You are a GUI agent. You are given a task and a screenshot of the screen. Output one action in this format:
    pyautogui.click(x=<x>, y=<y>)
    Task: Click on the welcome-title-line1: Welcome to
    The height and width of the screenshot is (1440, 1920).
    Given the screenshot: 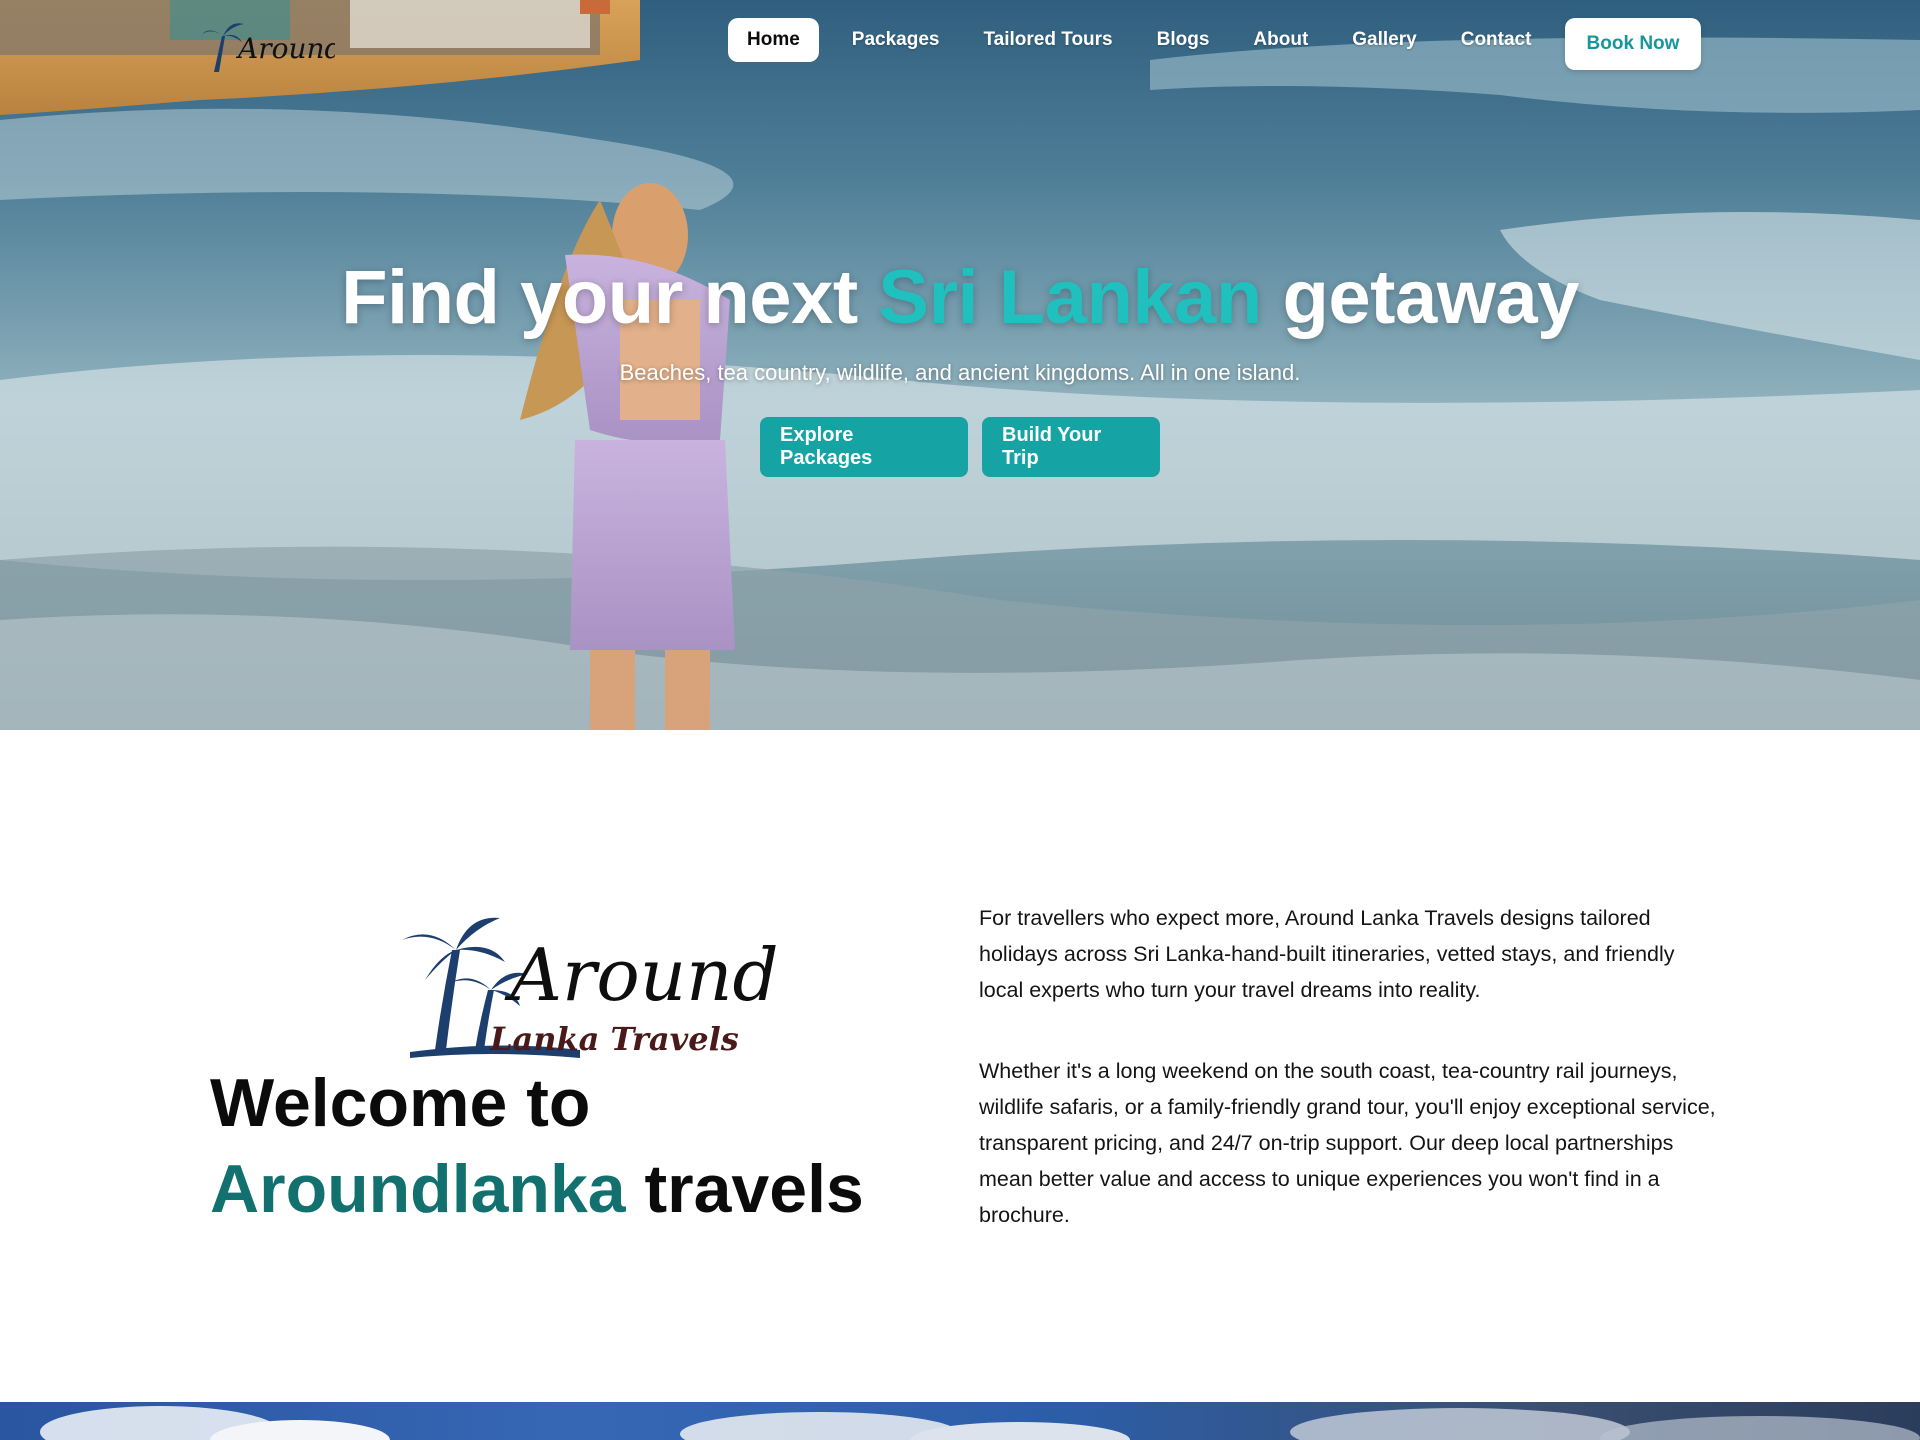 What is the action you would take?
    pyautogui.click(x=400, y=1103)
    